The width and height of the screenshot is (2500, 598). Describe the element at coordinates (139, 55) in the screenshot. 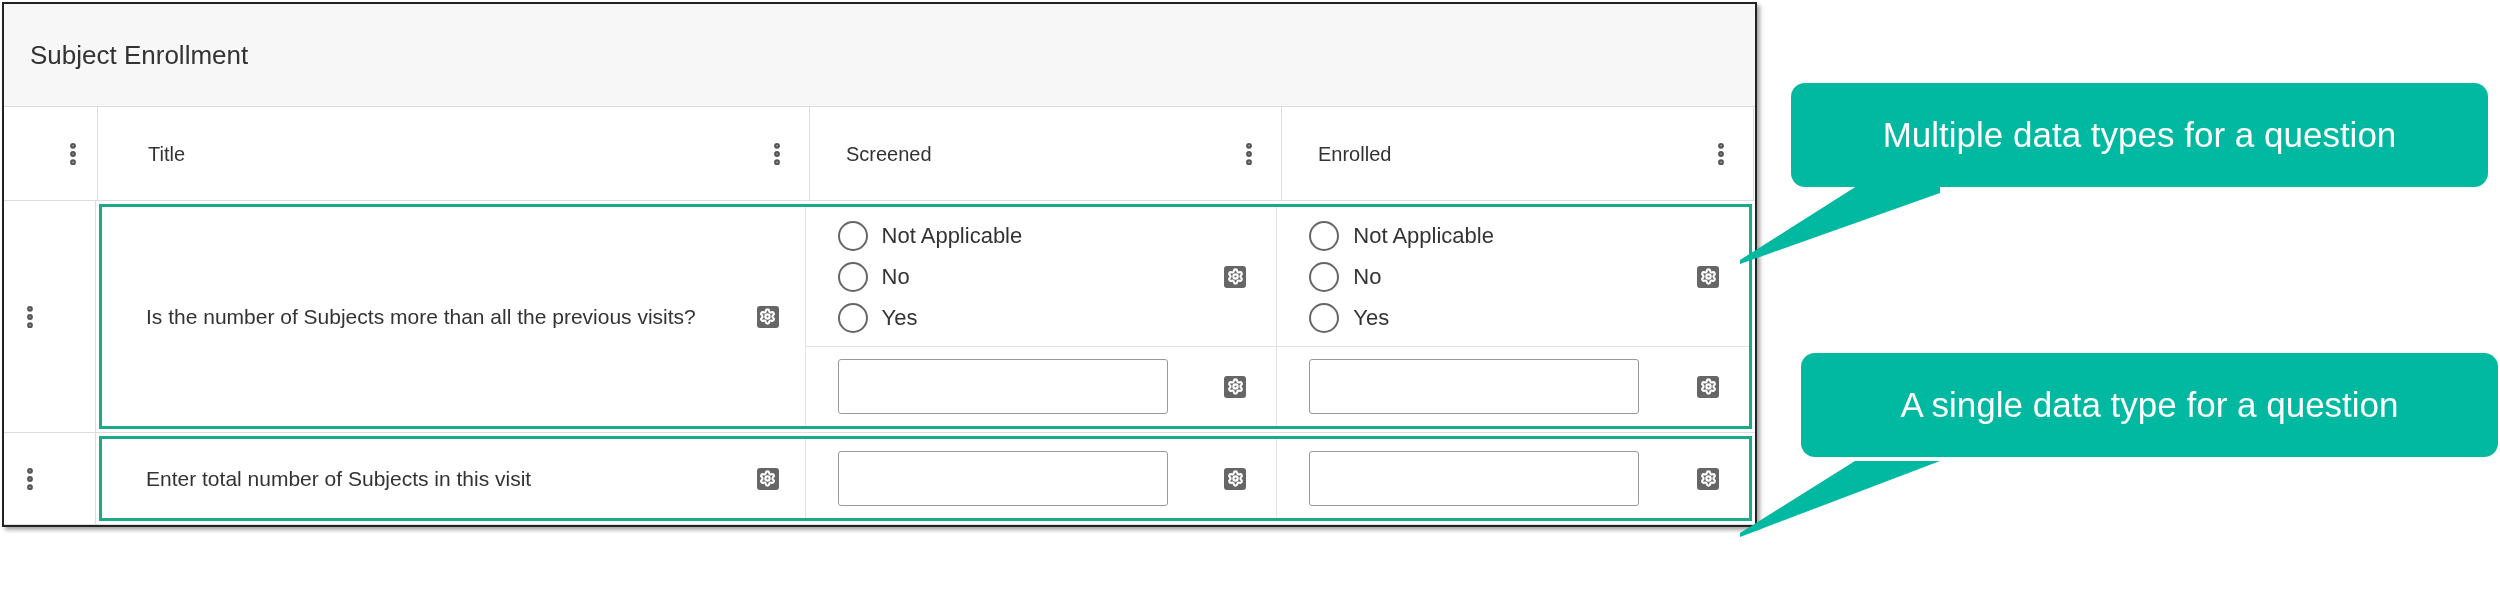

I see `panel-title: Subject Enrollment` at that location.